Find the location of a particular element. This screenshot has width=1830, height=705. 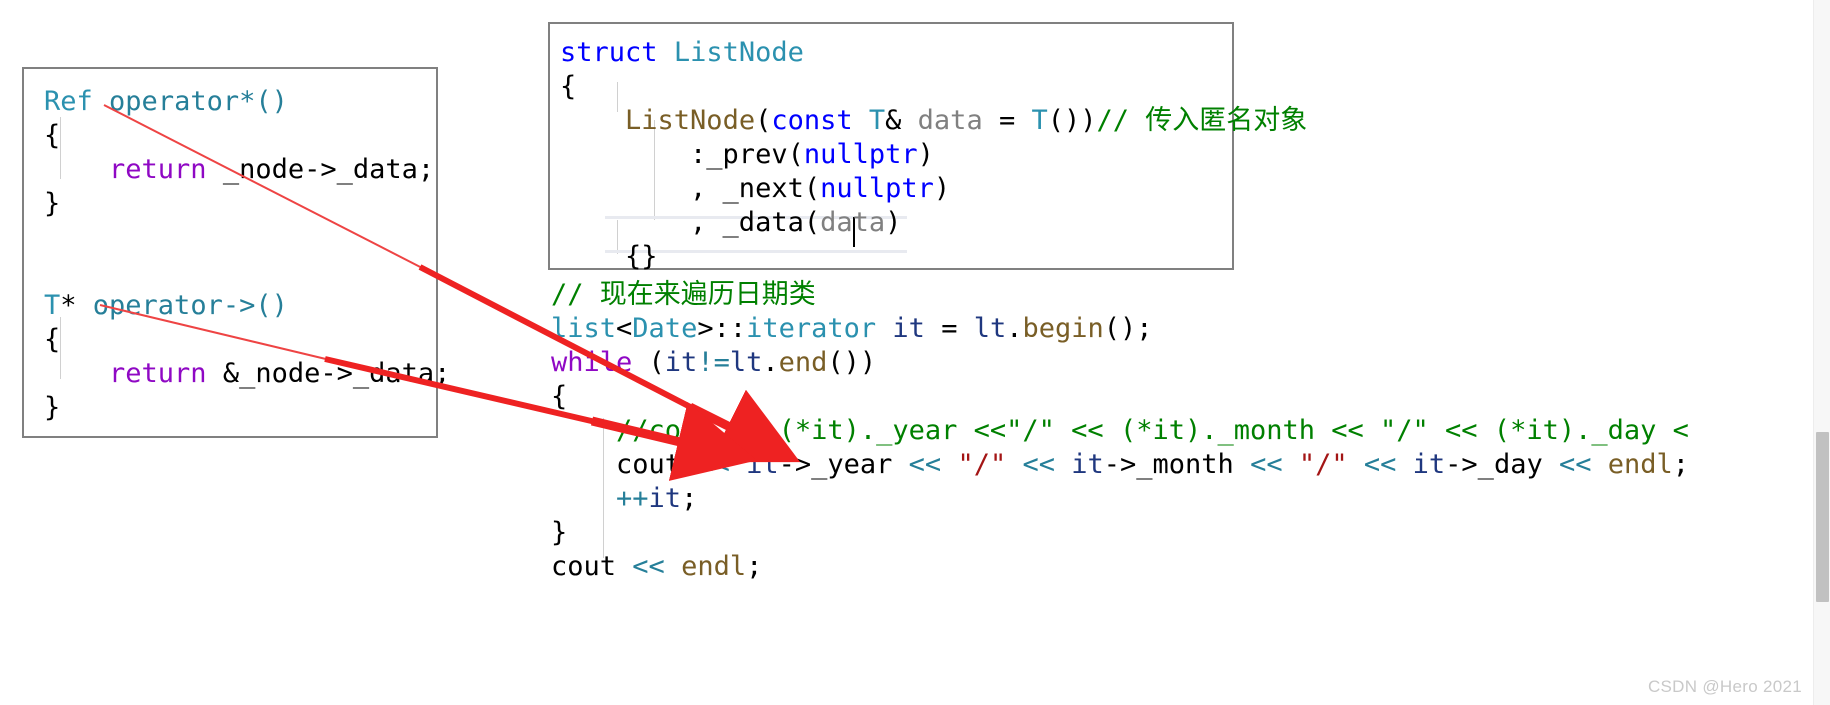

code-token: (); is located at coordinates (1128, 328).